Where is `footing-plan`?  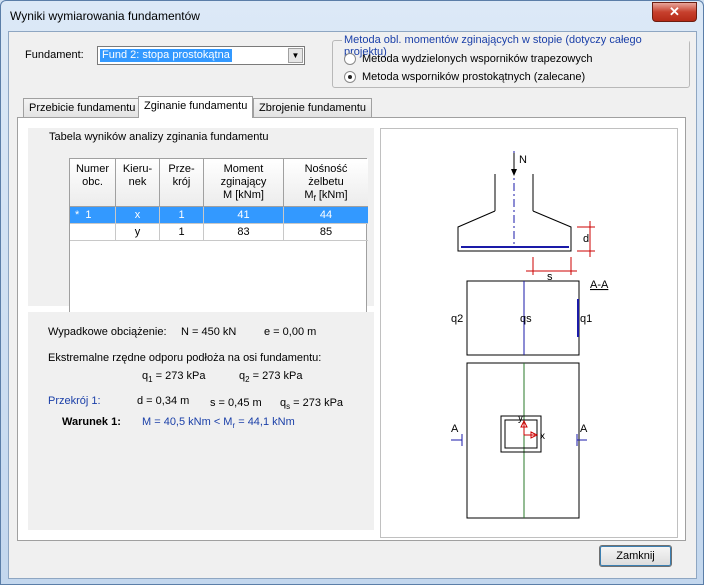 footing-plan is located at coordinates (523, 440).